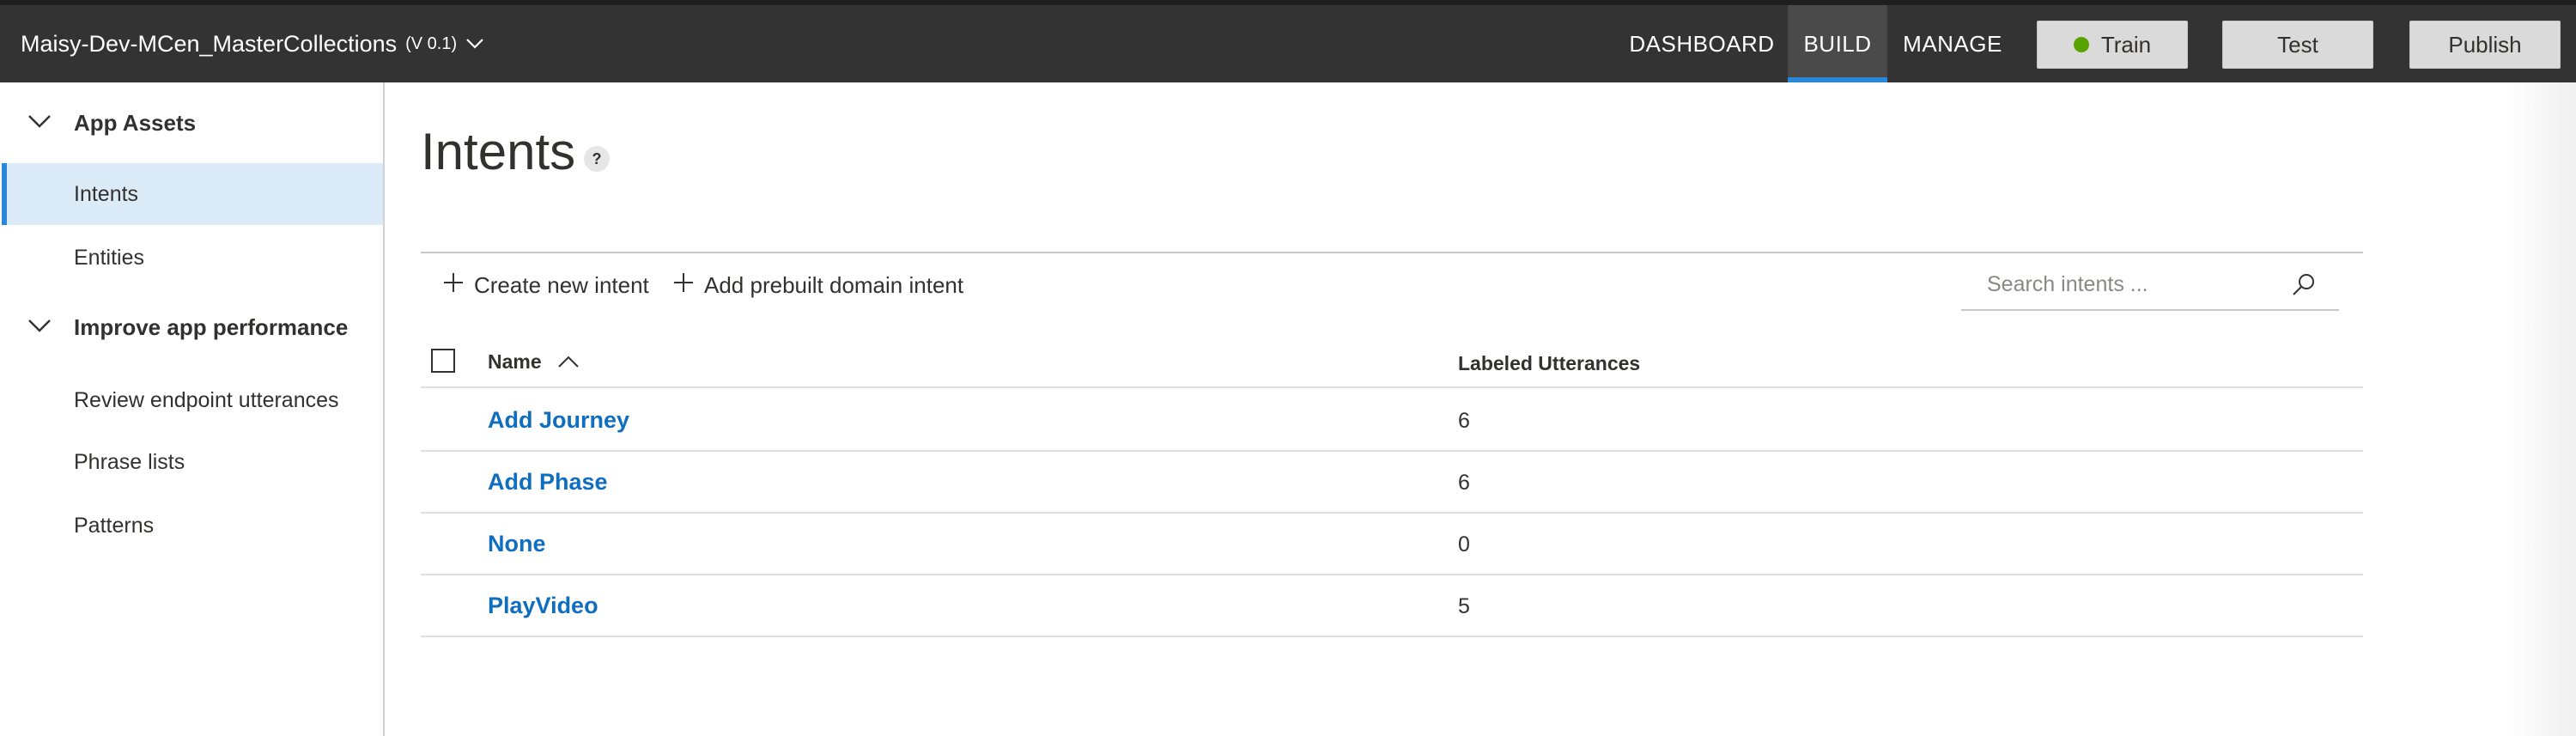 Image resolution: width=2576 pixels, height=736 pixels. Describe the element at coordinates (212, 326) in the screenshot. I see `sidebar-group-label: Improve app performance` at that location.